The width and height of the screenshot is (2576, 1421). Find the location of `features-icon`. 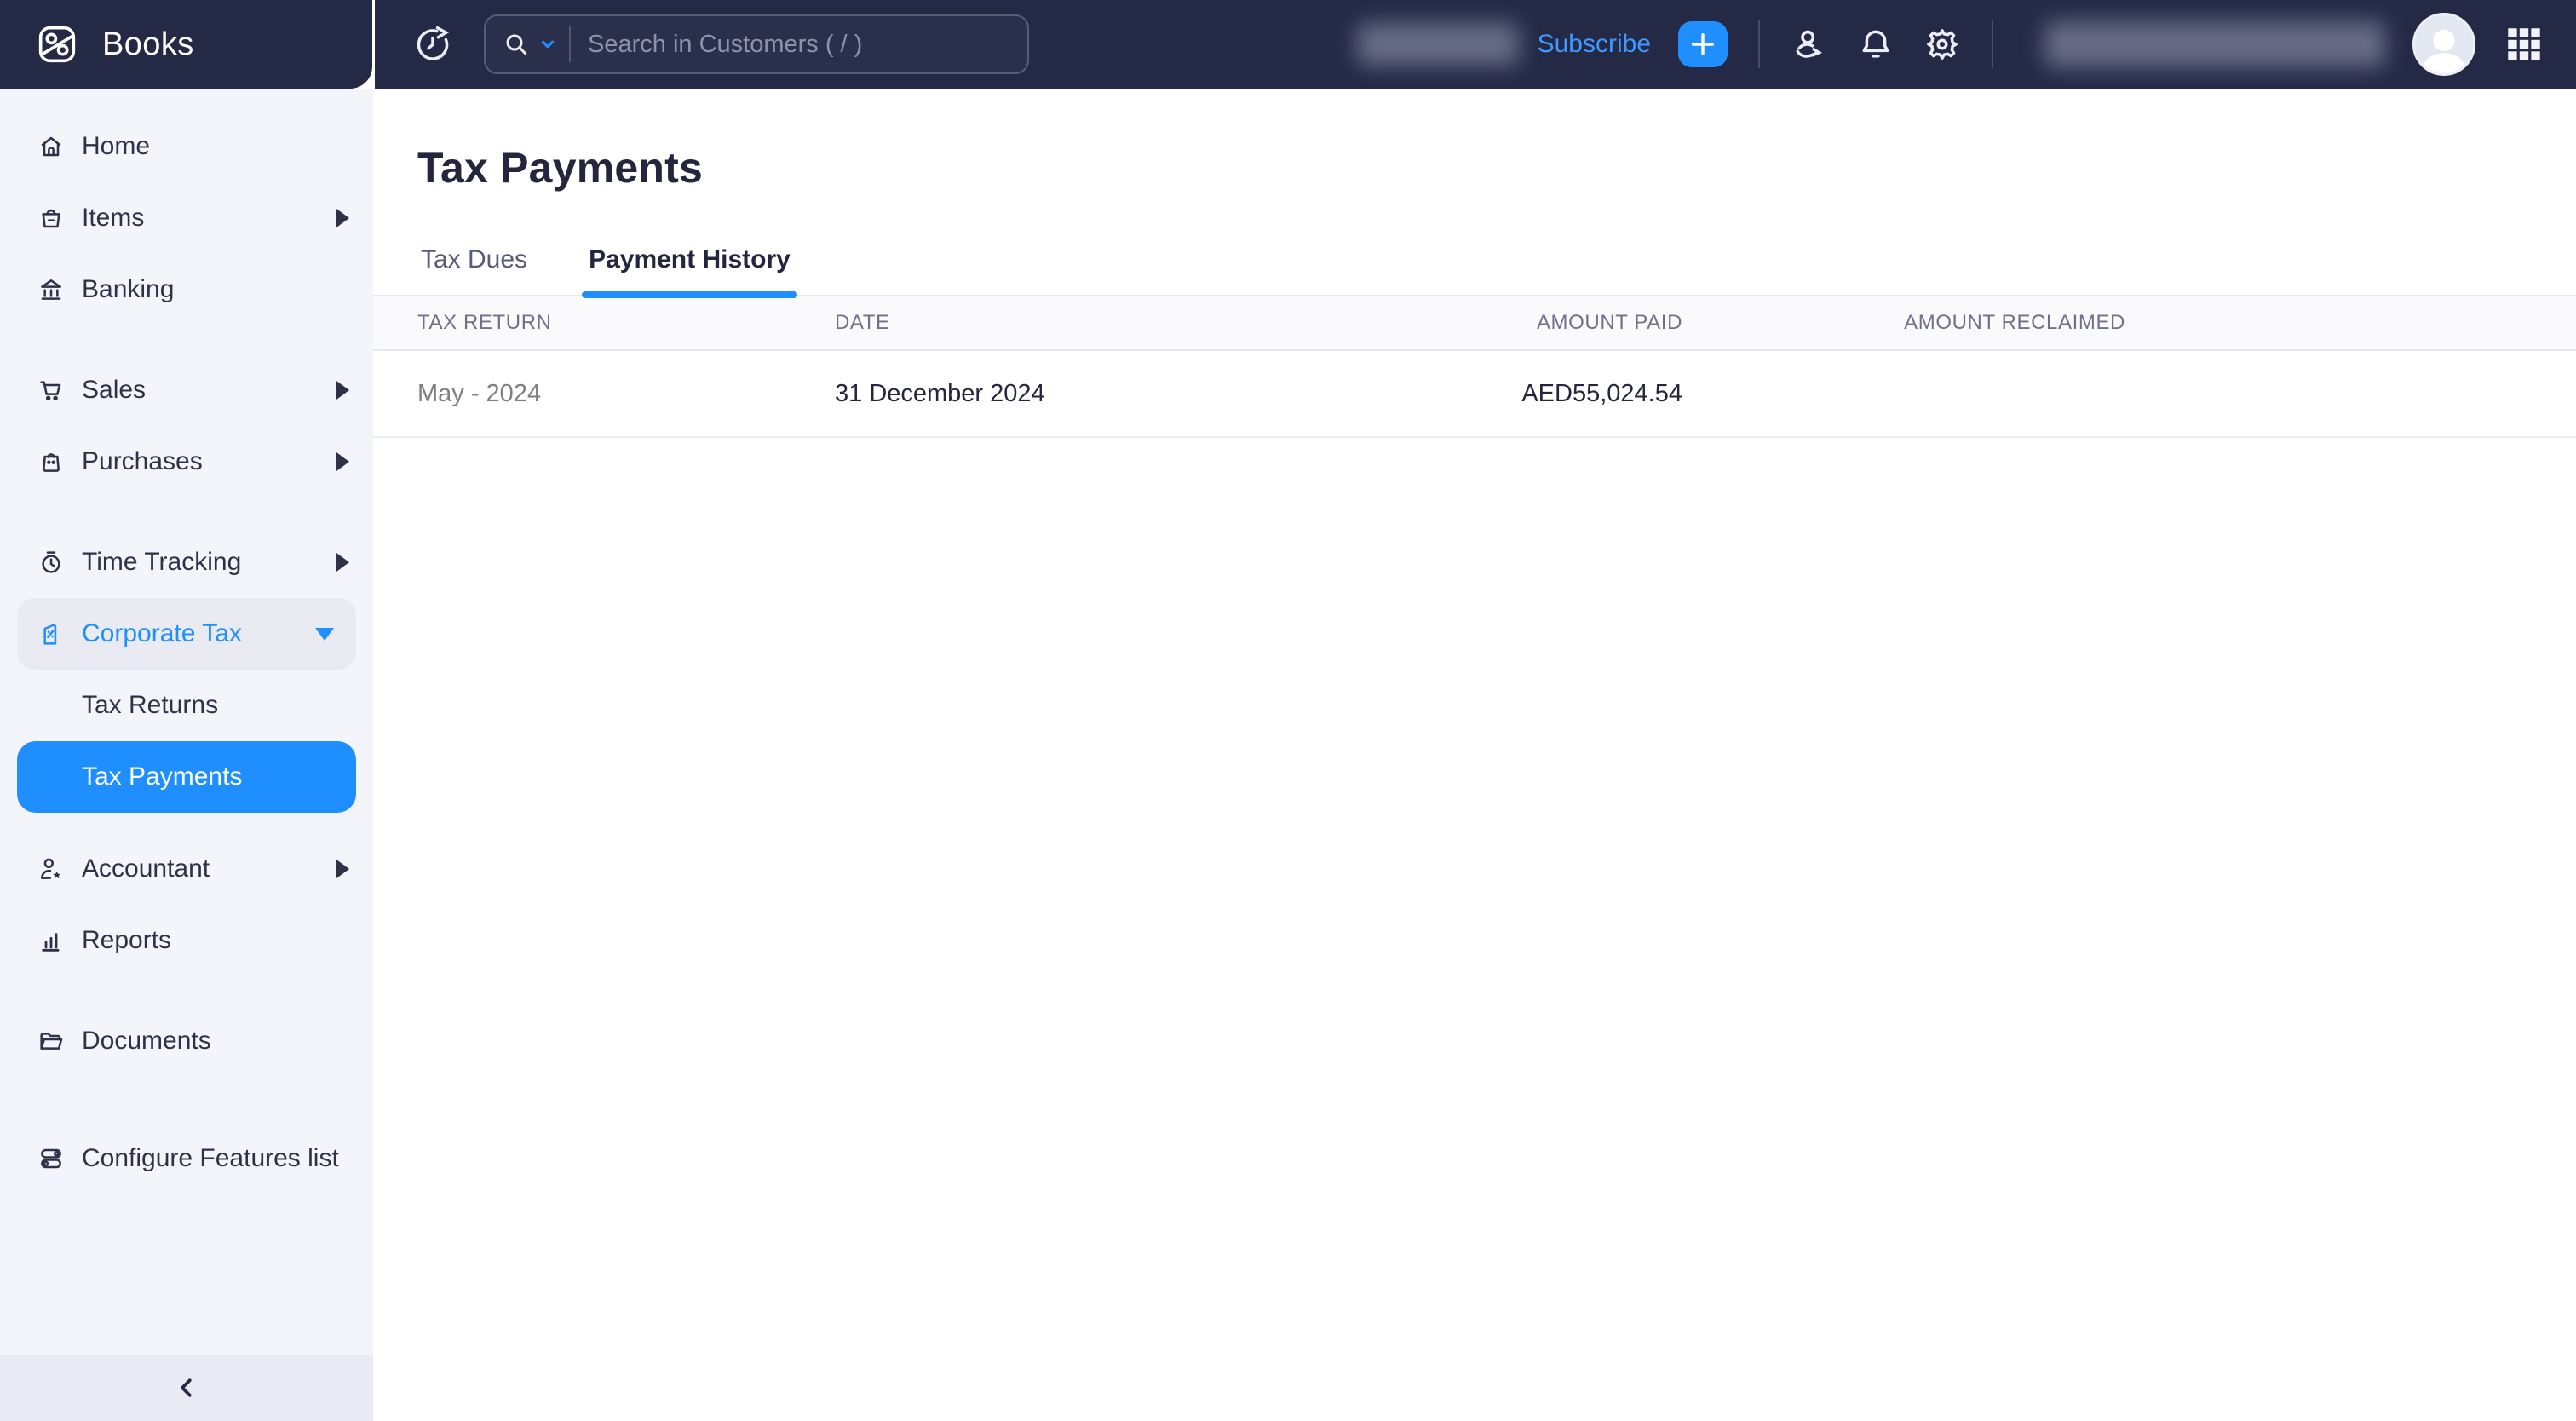

features-icon is located at coordinates (51, 1158).